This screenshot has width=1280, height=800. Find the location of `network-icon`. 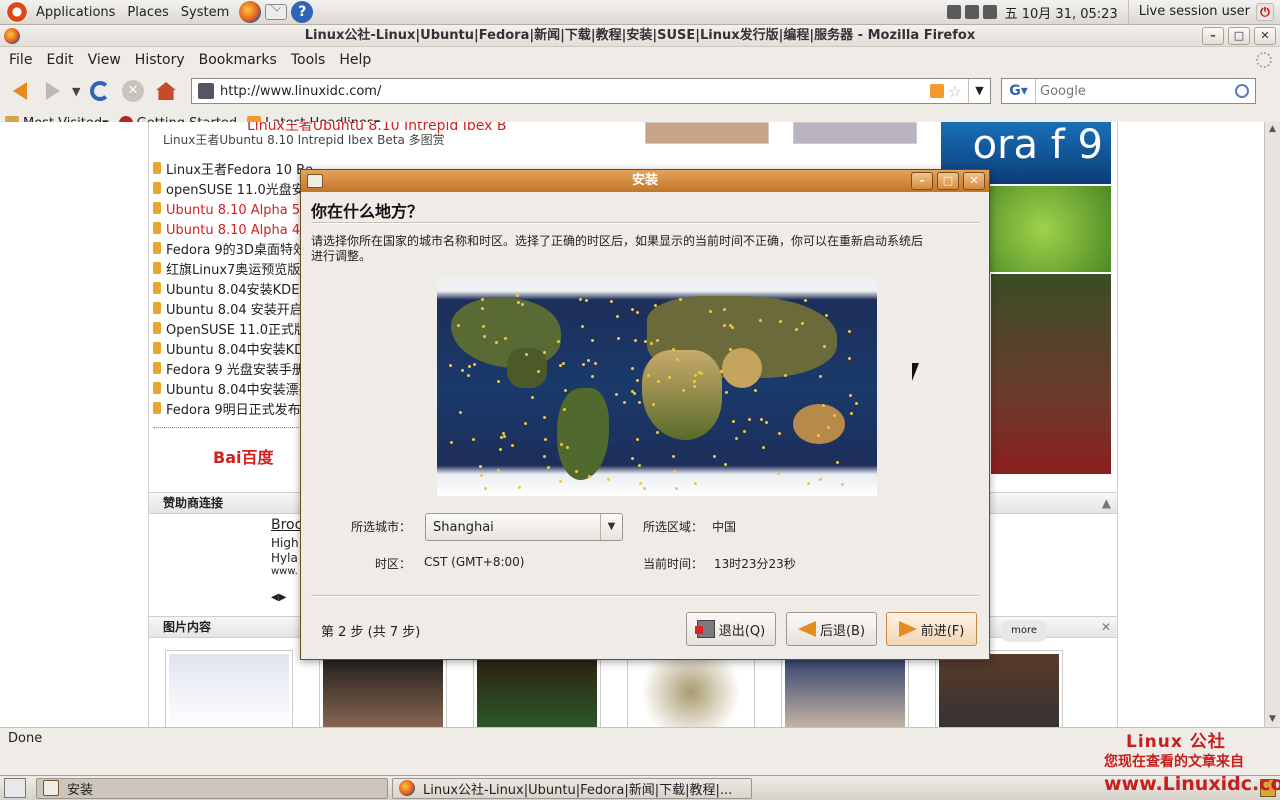

network-icon is located at coordinates (953, 12).